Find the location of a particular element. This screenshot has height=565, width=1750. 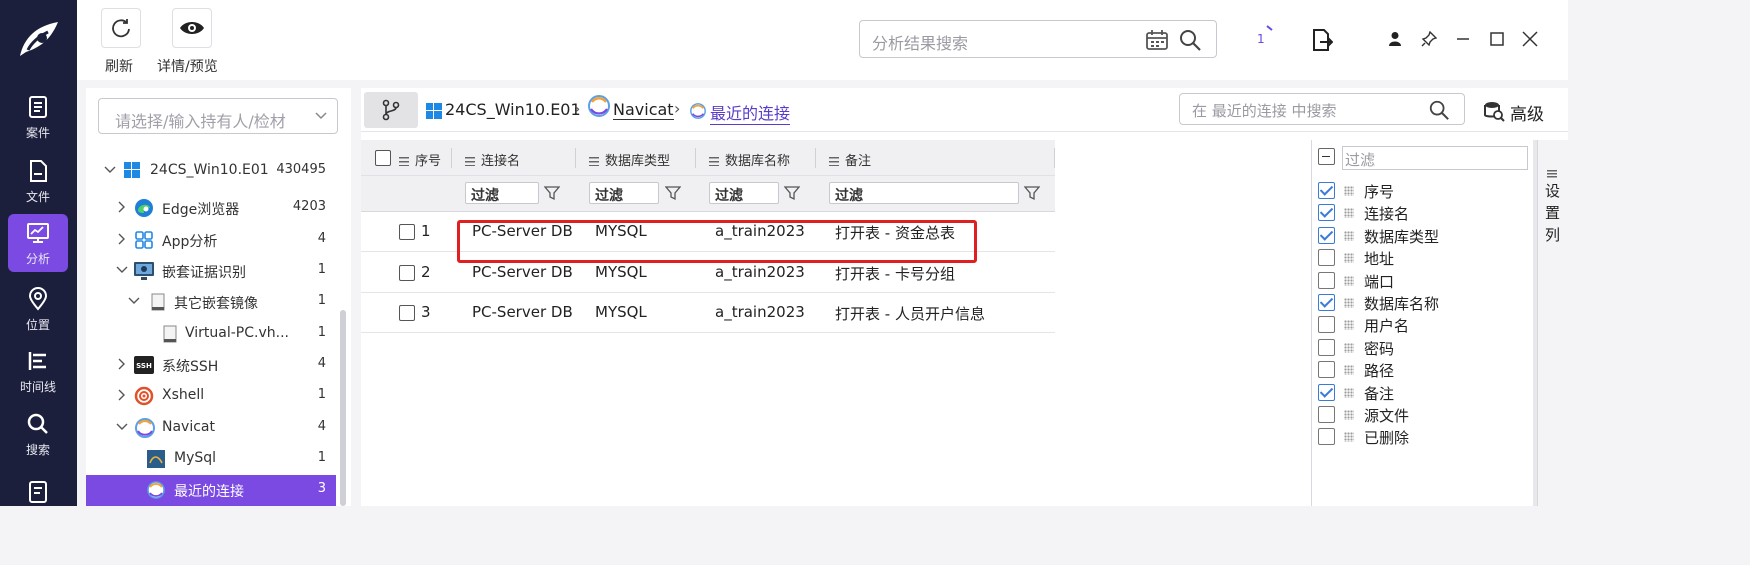

rail-file: 文件 is located at coordinates (38, 181).